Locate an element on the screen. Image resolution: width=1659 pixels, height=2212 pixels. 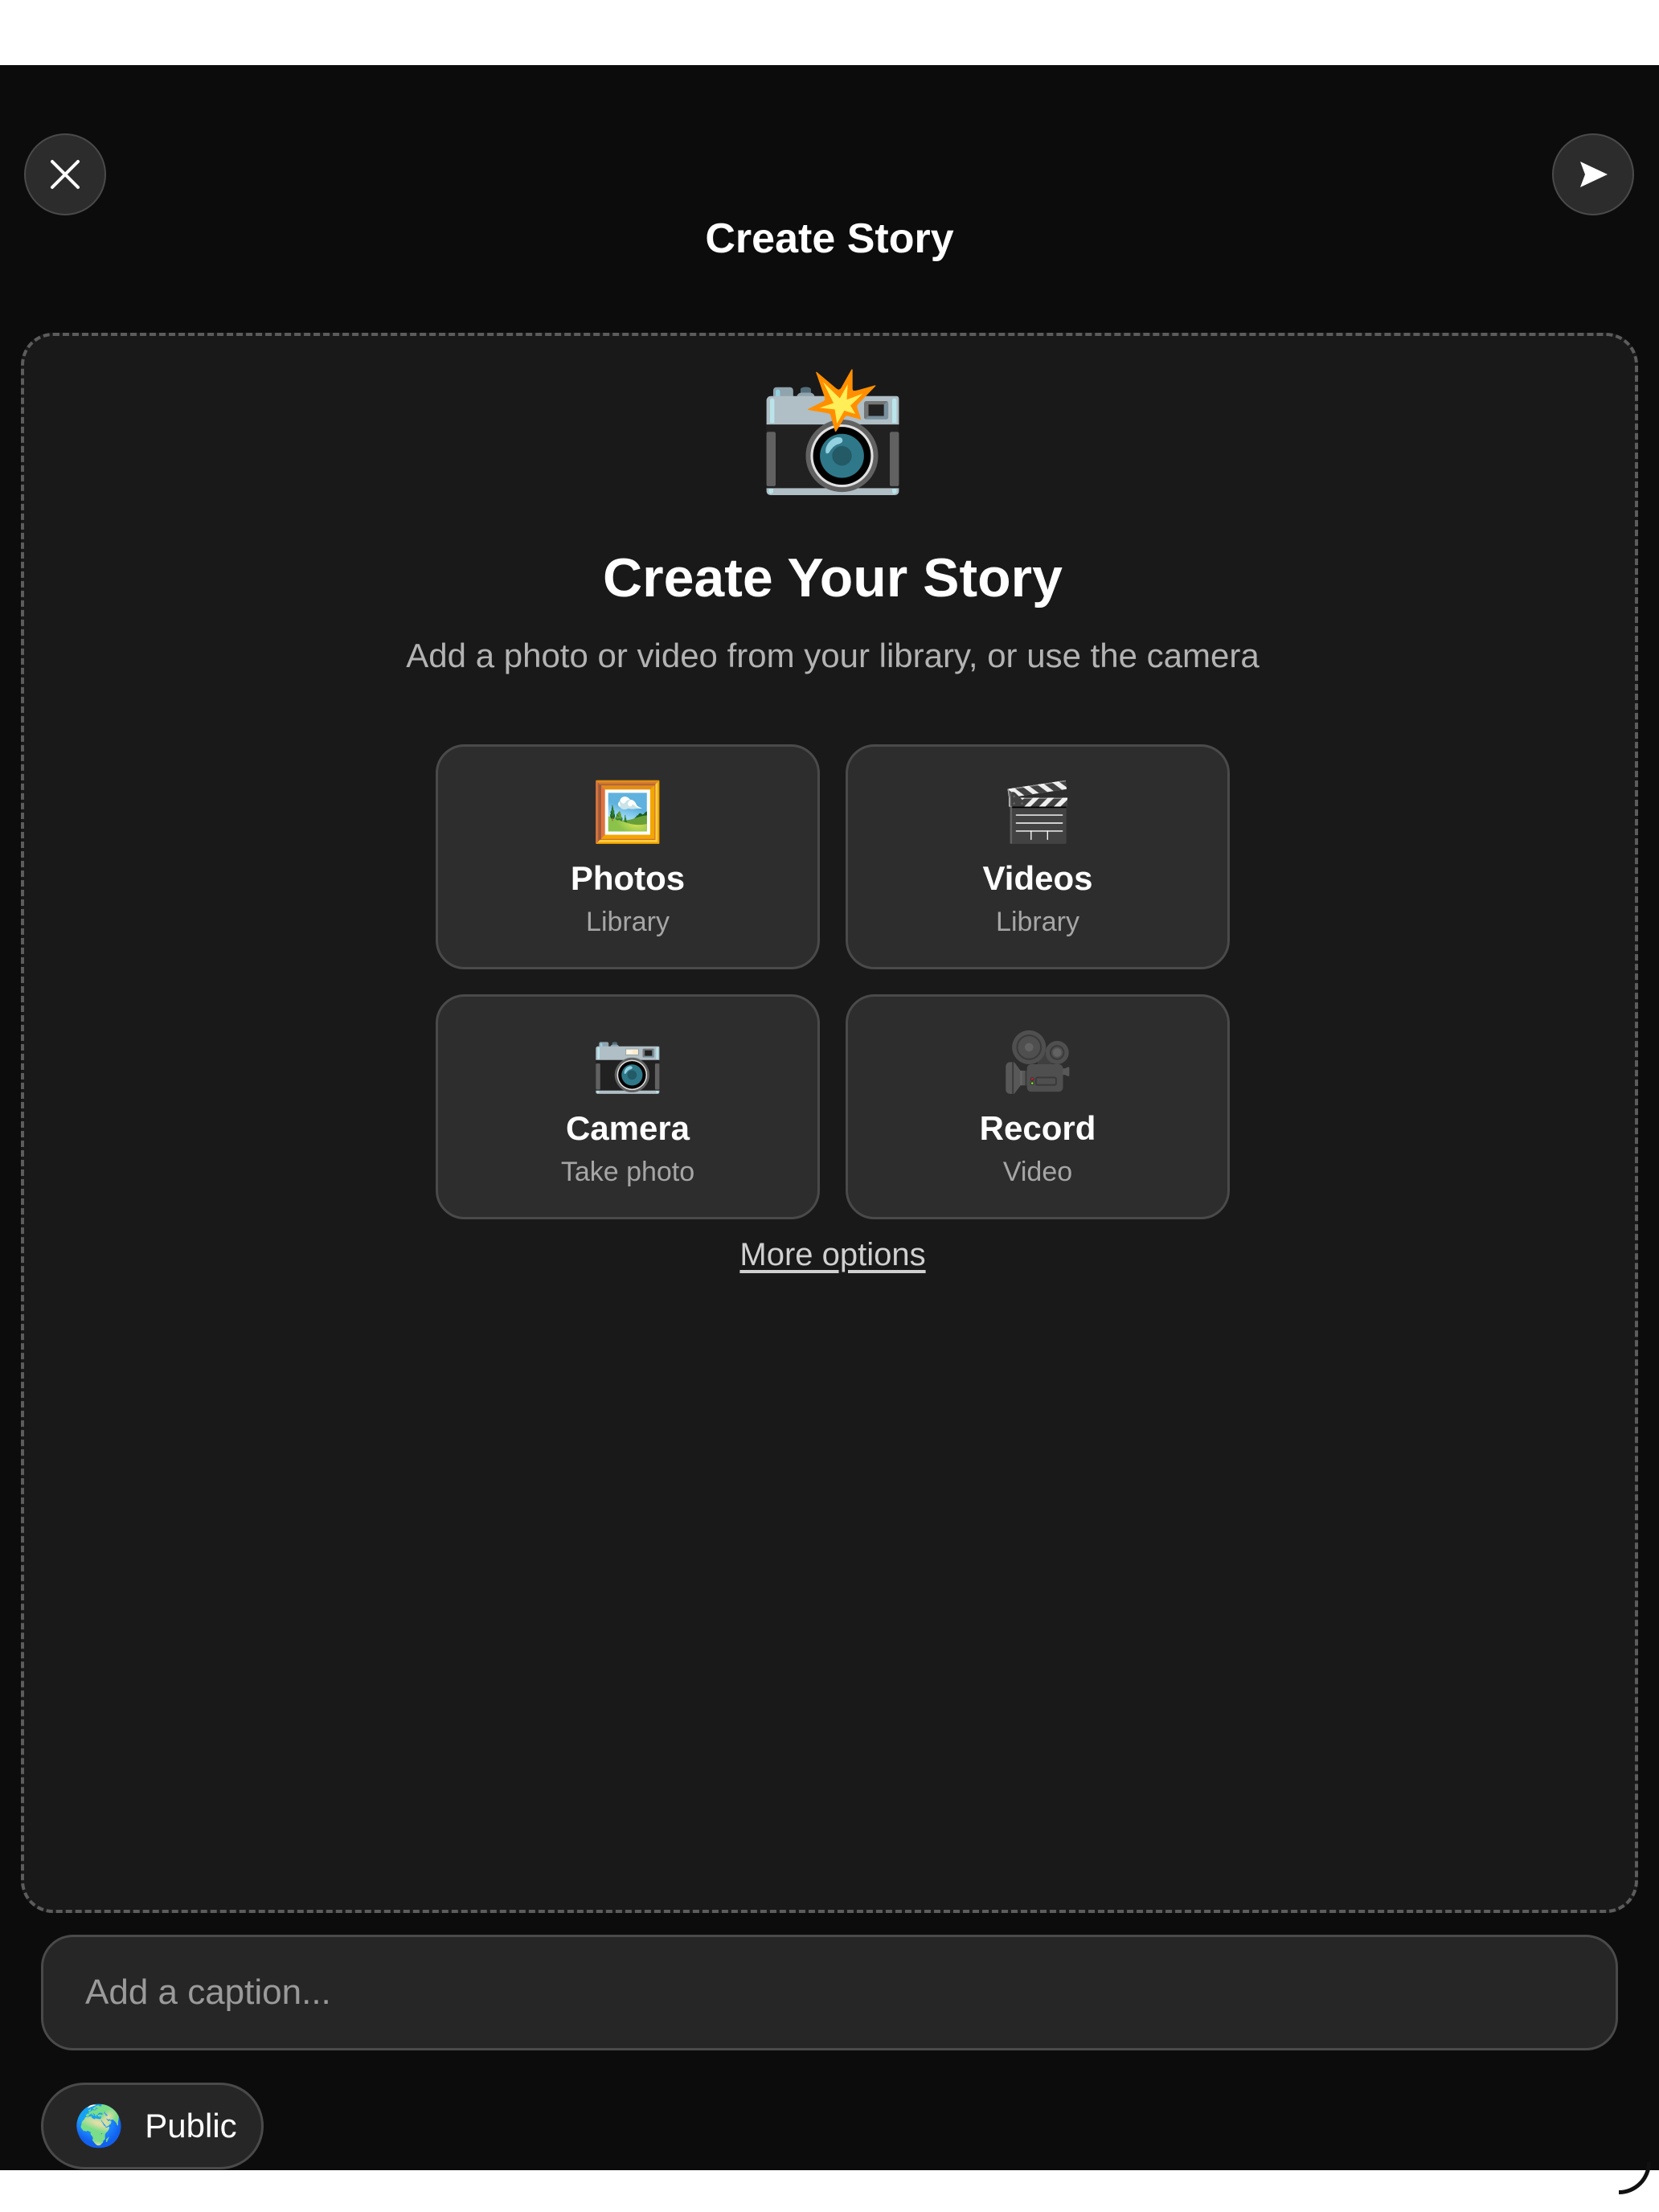
framed-picture-icon: 🖼️ is located at coordinates (628, 812).